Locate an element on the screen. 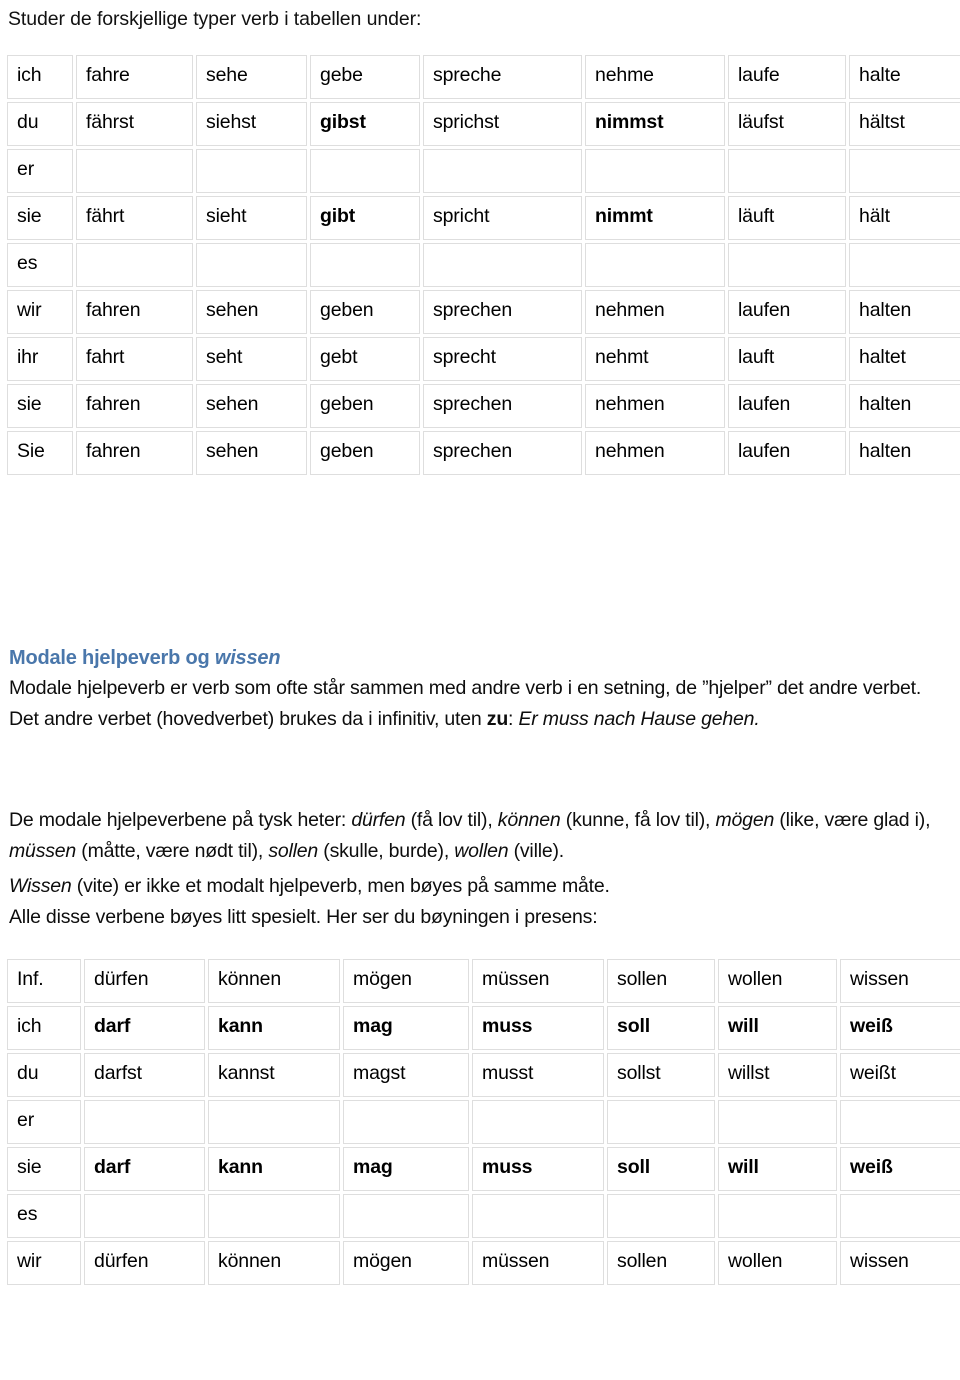 Image resolution: width=960 pixels, height=1380 pixels. table-cell: dürfen is located at coordinates (144, 1263).